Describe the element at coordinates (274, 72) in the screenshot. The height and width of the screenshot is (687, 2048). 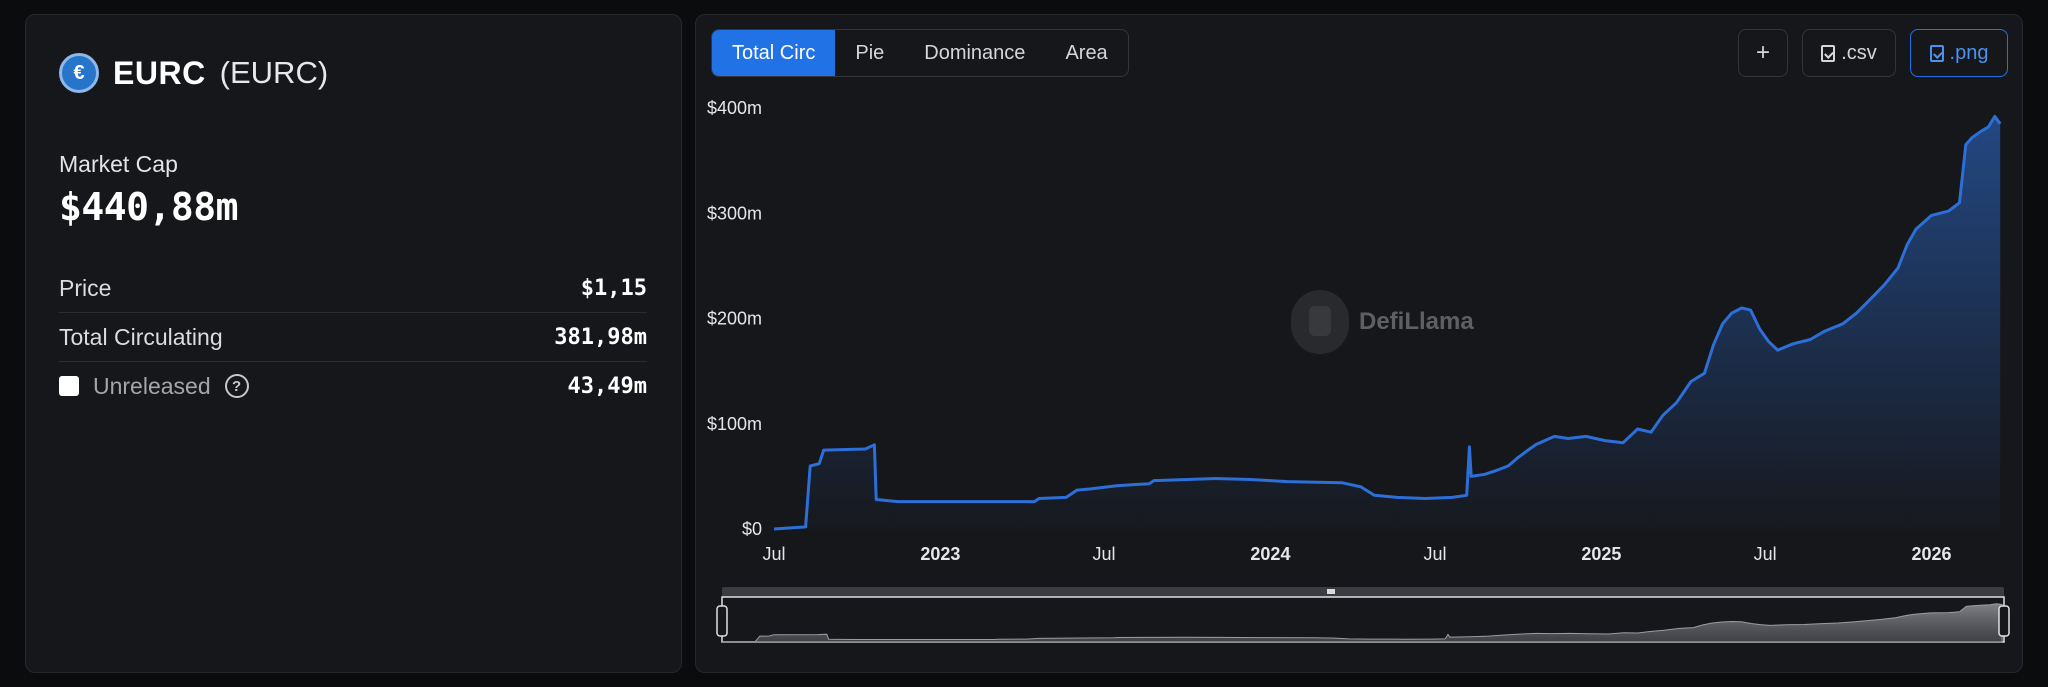
I see `token-symbol: (EURC)` at that location.